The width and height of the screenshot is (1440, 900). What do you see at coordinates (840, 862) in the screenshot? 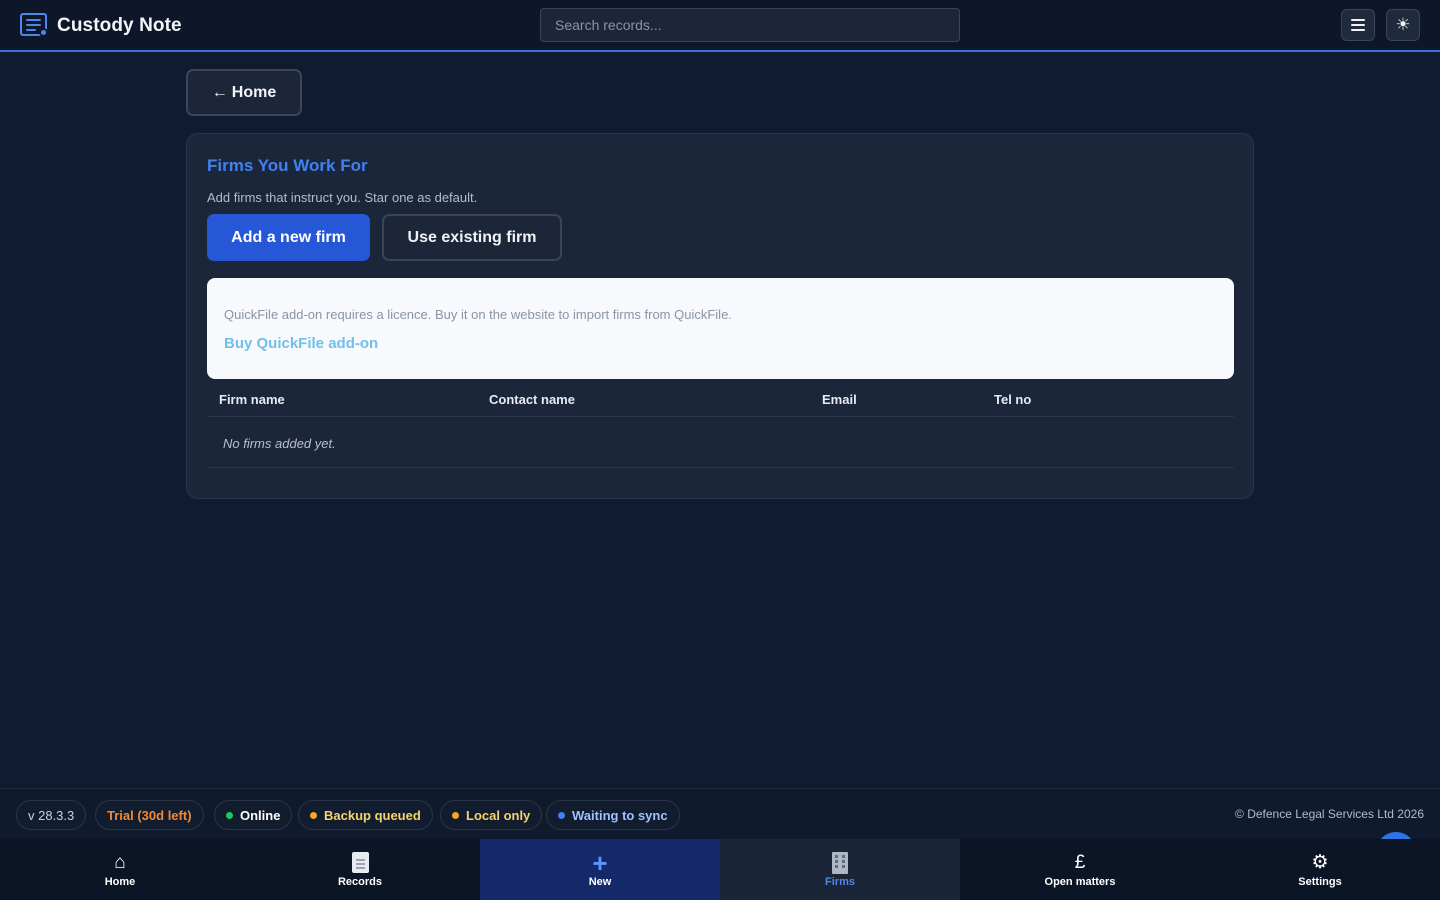
I see `building-icon` at bounding box center [840, 862].